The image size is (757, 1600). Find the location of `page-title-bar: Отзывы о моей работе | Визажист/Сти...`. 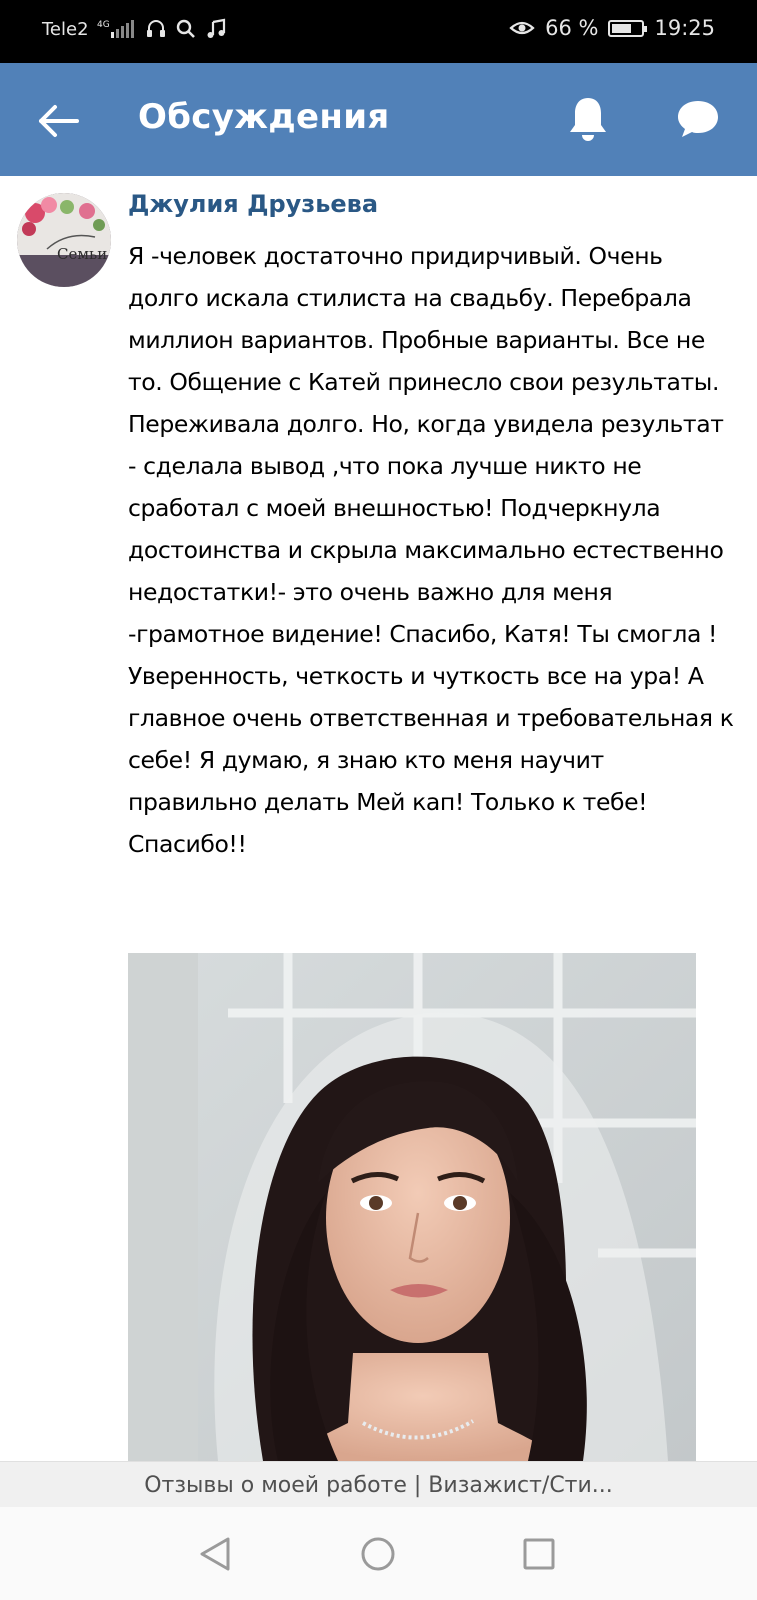

page-title-bar: Отзывы о моей работе | Визажист/Сти... is located at coordinates (378, 1484).